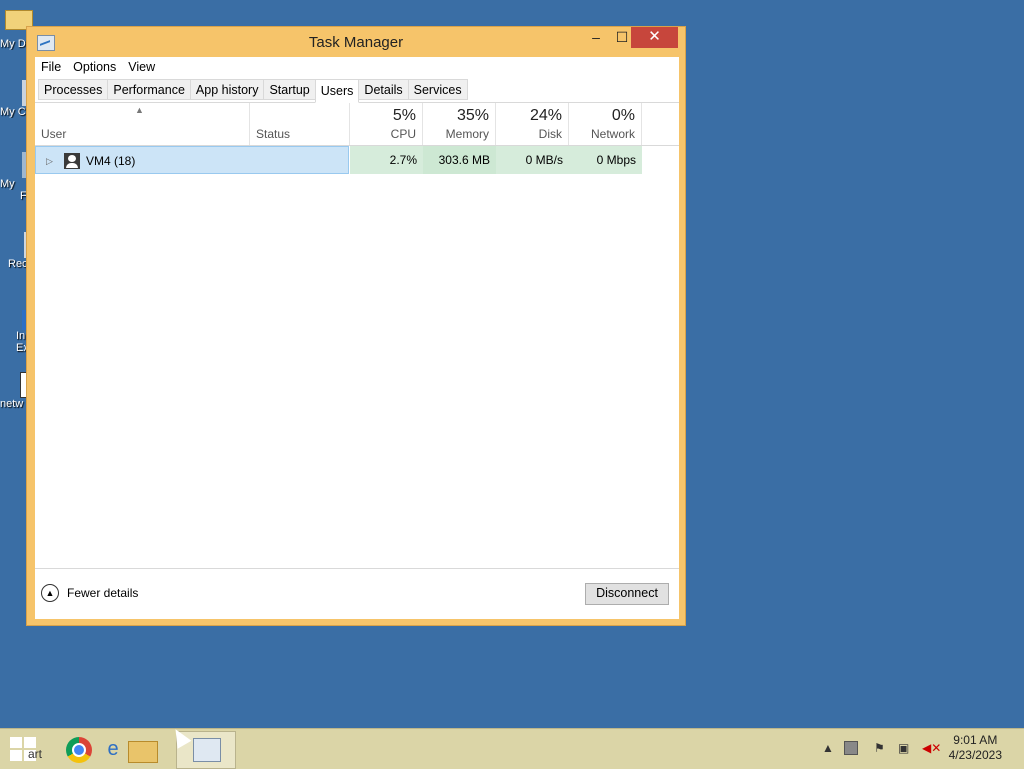 Image resolution: width=1024 pixels, height=769 pixels. I want to click on start-label: art, so click(35, 754).